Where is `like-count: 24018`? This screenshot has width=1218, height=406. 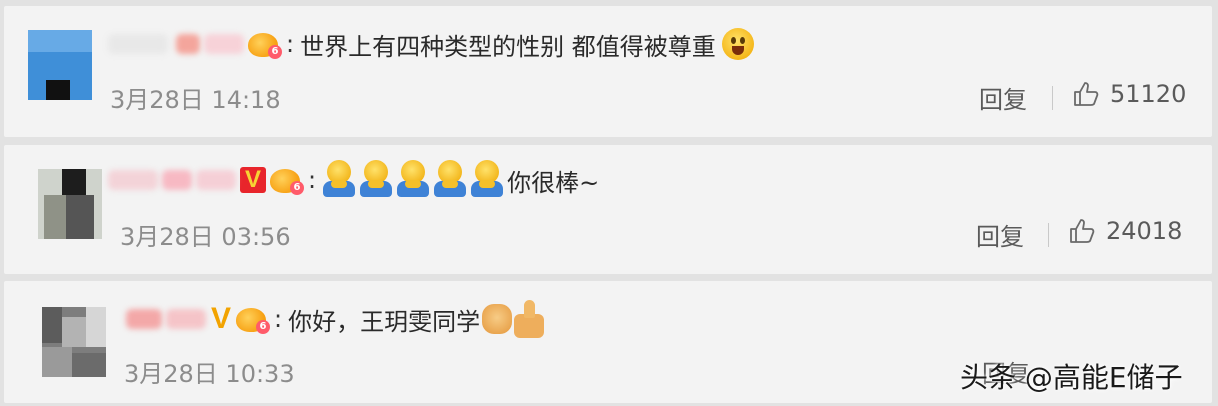
like-count: 24018 is located at coordinates (1144, 231).